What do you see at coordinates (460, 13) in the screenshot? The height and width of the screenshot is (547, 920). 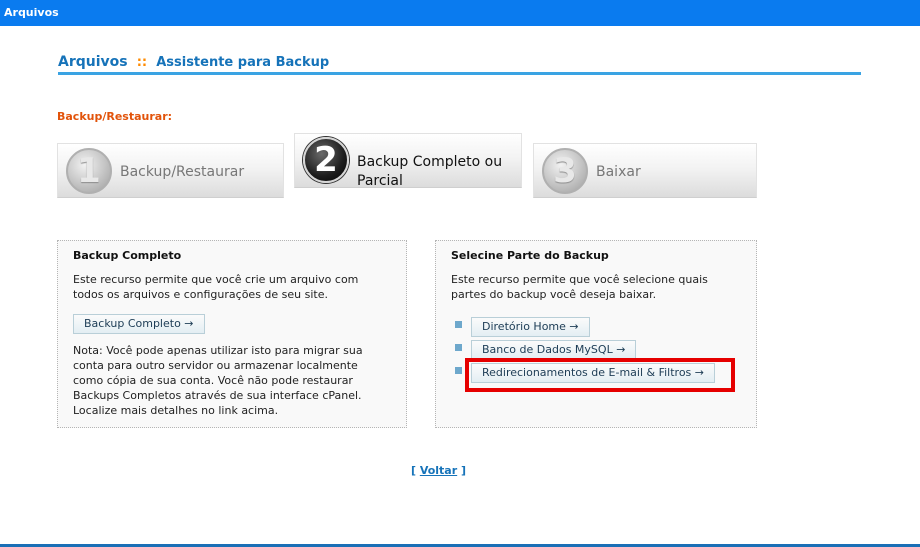 I see `window-title-bar: Arquivos` at bounding box center [460, 13].